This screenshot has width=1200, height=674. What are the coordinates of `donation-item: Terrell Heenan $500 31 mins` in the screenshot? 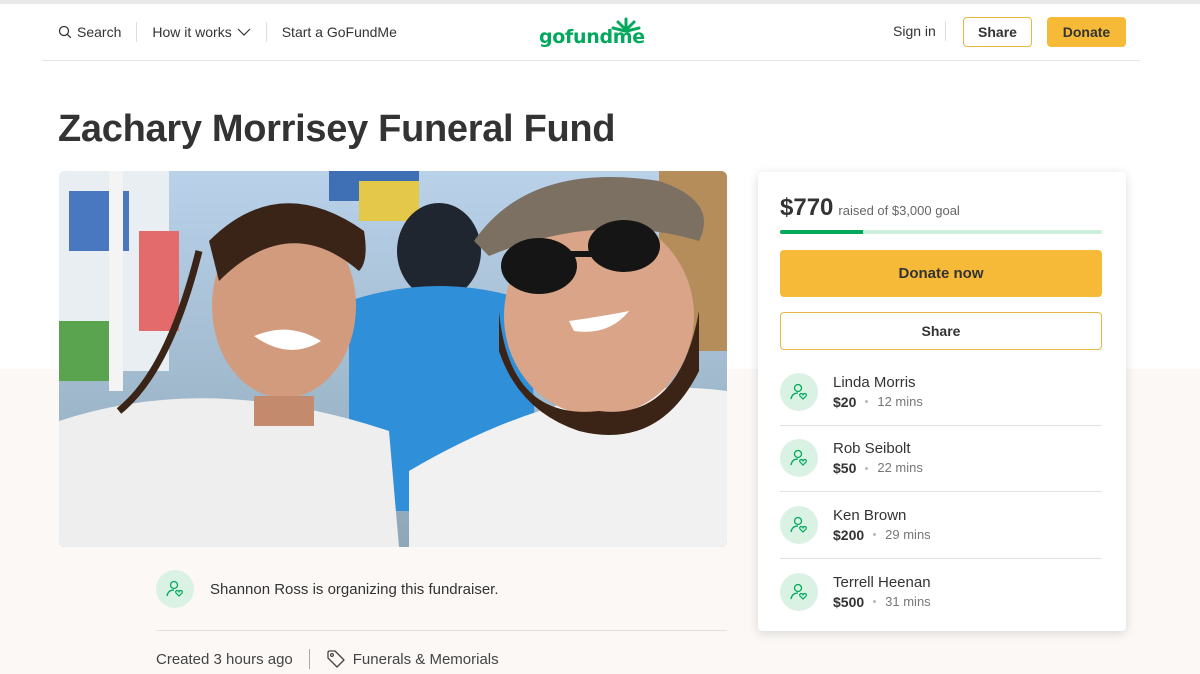 It's located at (941, 592).